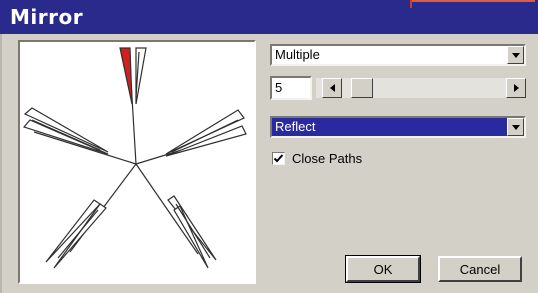 This screenshot has height=293, width=538. I want to click on arrow-left-icon, so click(332, 88).